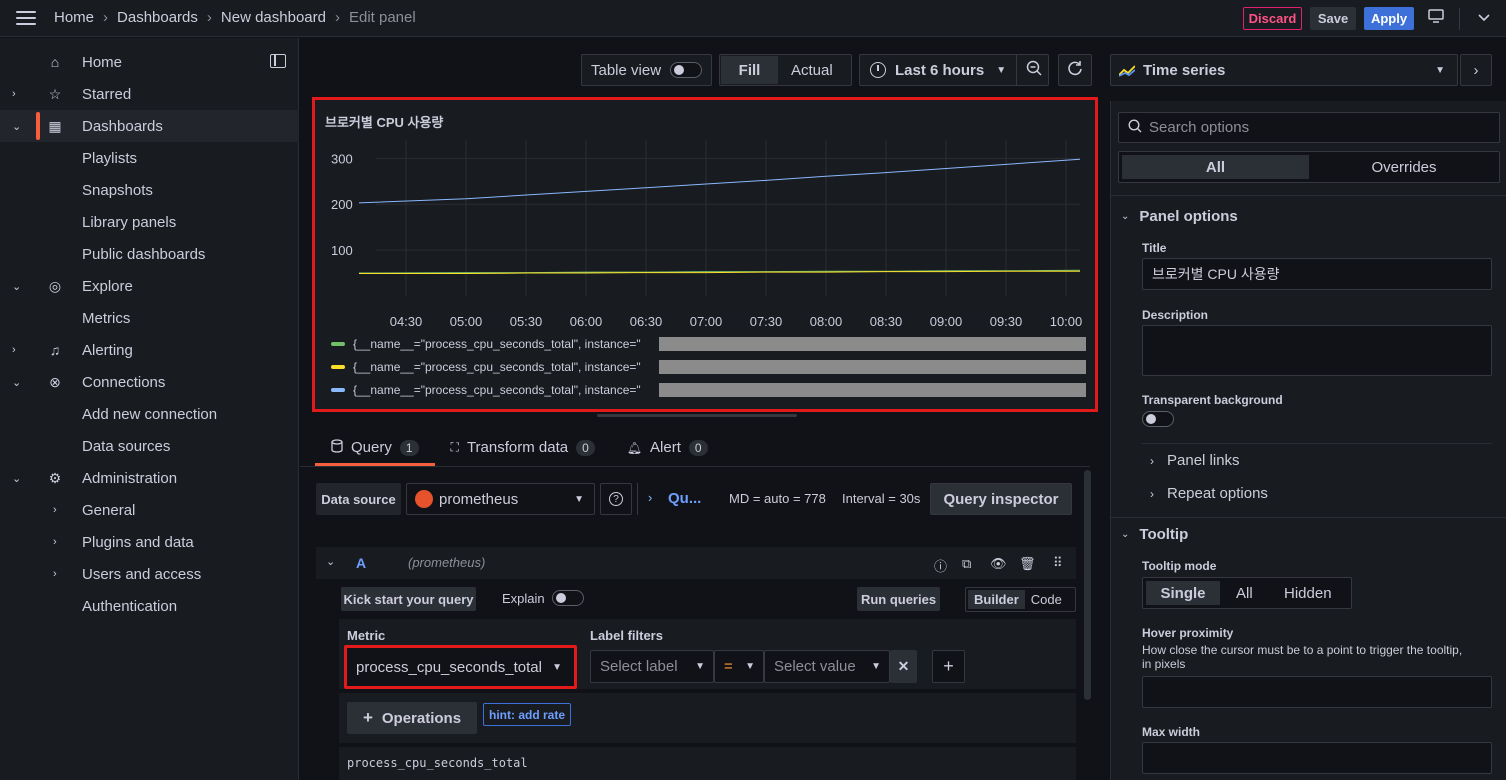 The width and height of the screenshot is (1506, 780). What do you see at coordinates (1308, 593) in the screenshot?
I see `tooltip-hidden: Hidden` at bounding box center [1308, 593].